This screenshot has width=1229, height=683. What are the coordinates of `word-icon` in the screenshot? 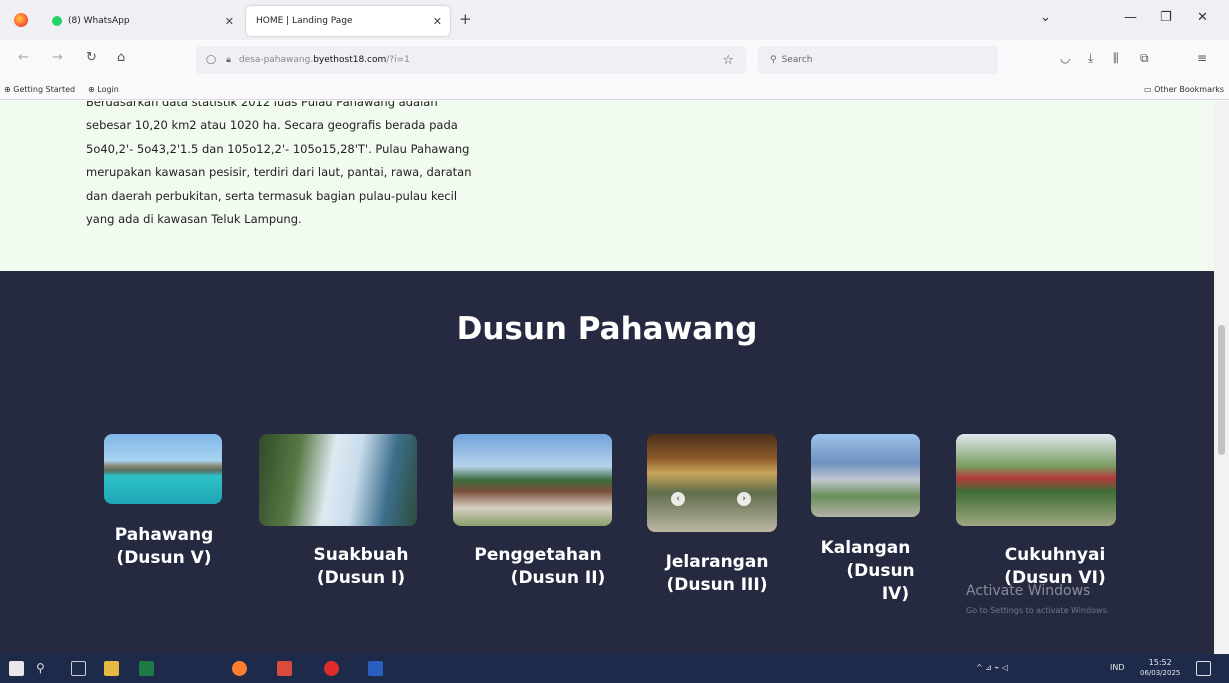 It's located at (375, 668).